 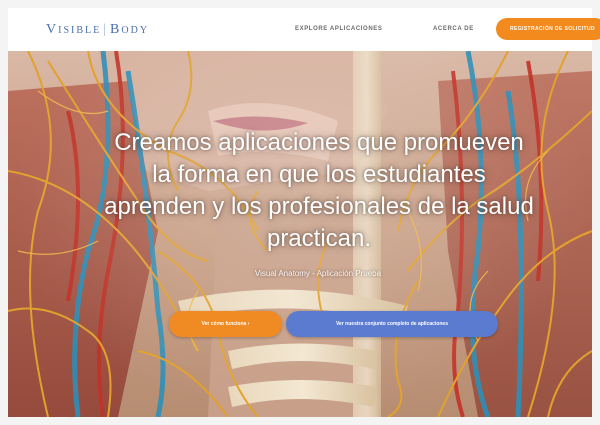 I want to click on logo-word-visible: Visible, so click(x=74, y=29).